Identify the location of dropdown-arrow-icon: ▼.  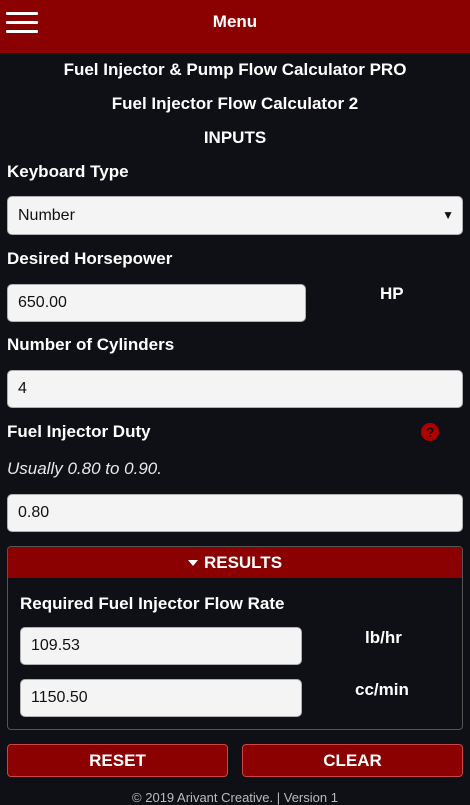
(448, 215).